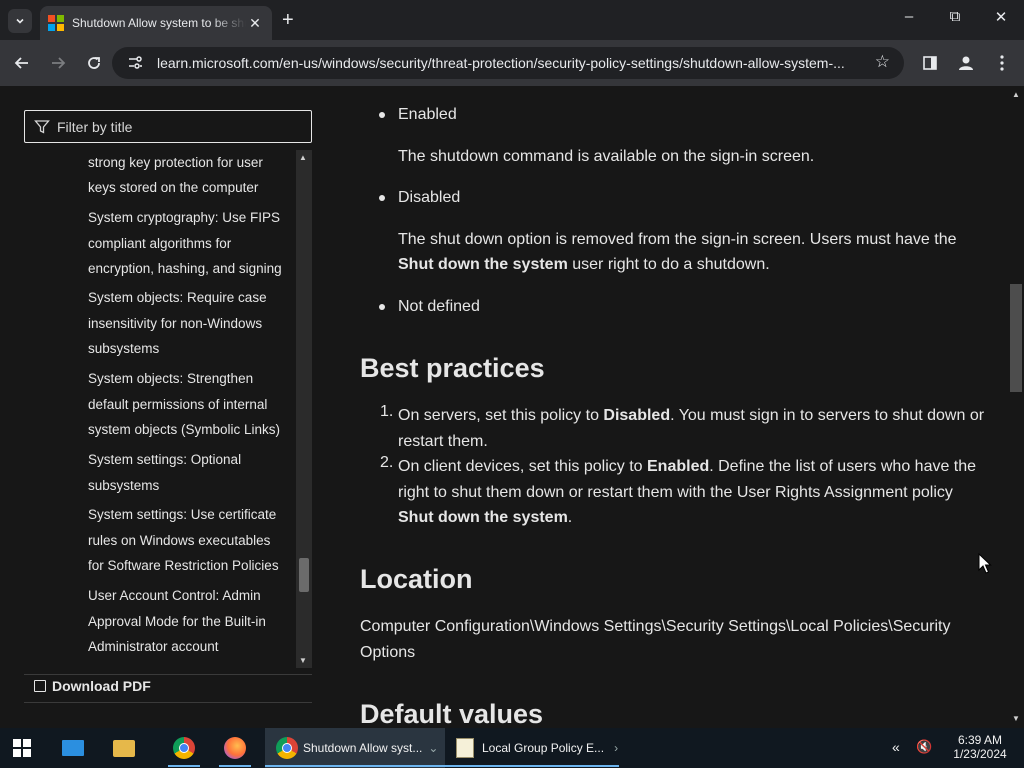 The image size is (1024, 768). Describe the element at coordinates (1001, 17) in the screenshot. I see `close-window-button: ✕` at that location.